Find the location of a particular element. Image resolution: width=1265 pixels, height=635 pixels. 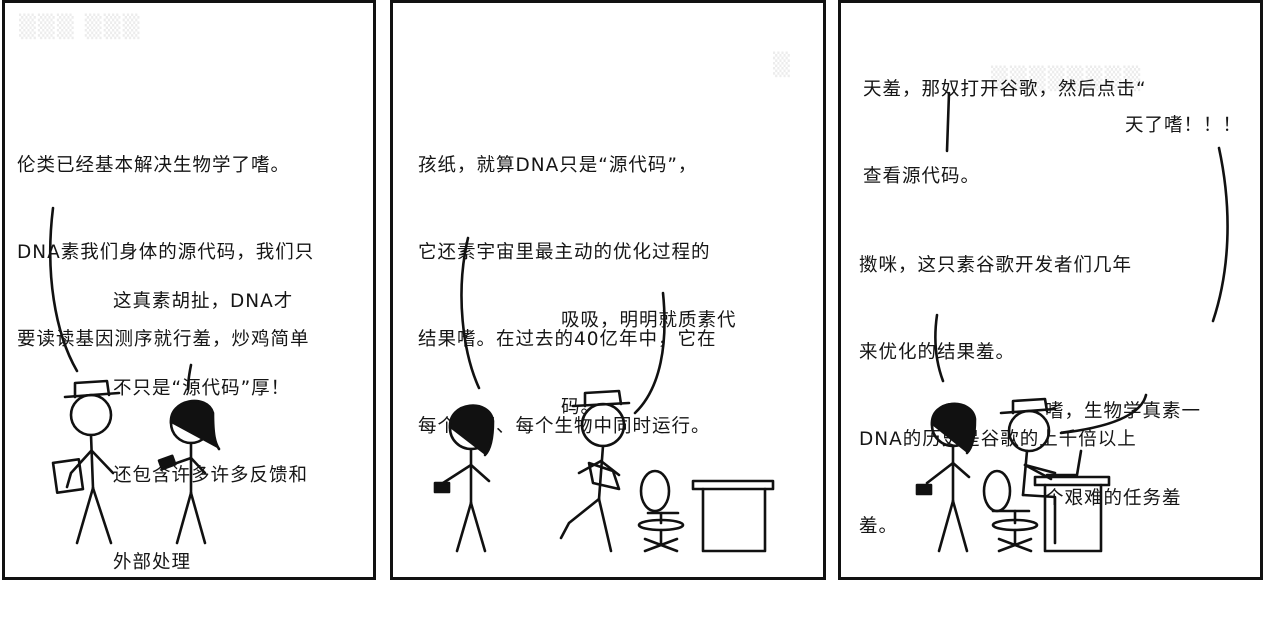

panel-1-drawing is located at coordinates (134, 375).